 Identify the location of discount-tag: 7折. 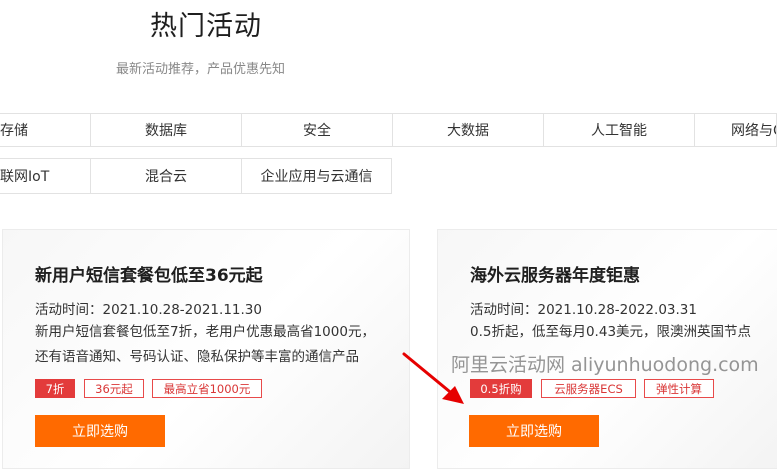
(55, 388).